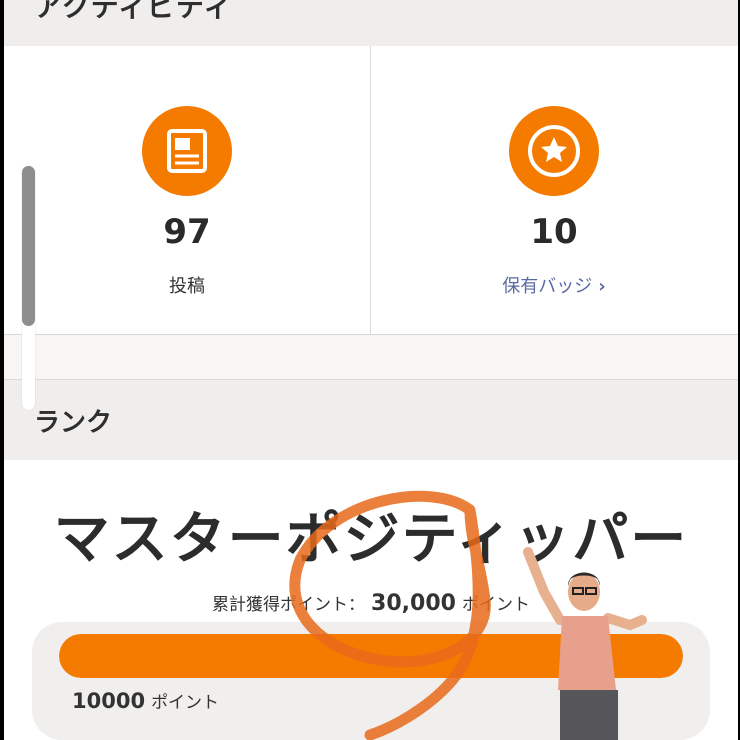 The image size is (740, 740). What do you see at coordinates (185, 703) in the screenshot?
I see `goal-points-unit: ポイント` at bounding box center [185, 703].